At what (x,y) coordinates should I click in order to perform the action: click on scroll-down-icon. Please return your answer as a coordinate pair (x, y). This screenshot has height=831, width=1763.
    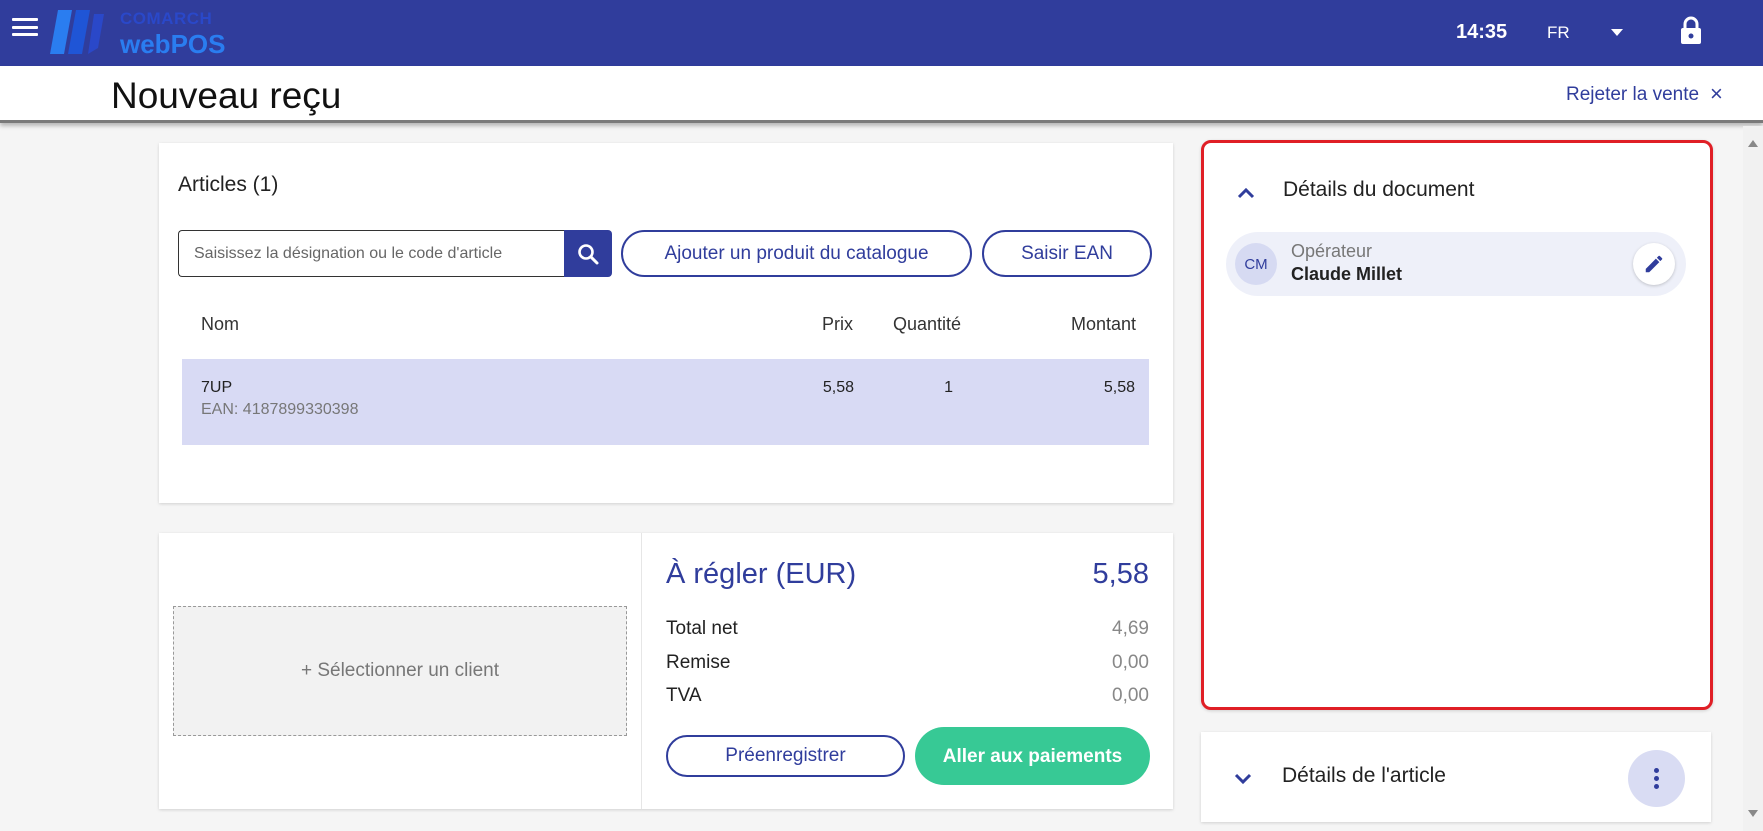
    Looking at the image, I should click on (1753, 813).